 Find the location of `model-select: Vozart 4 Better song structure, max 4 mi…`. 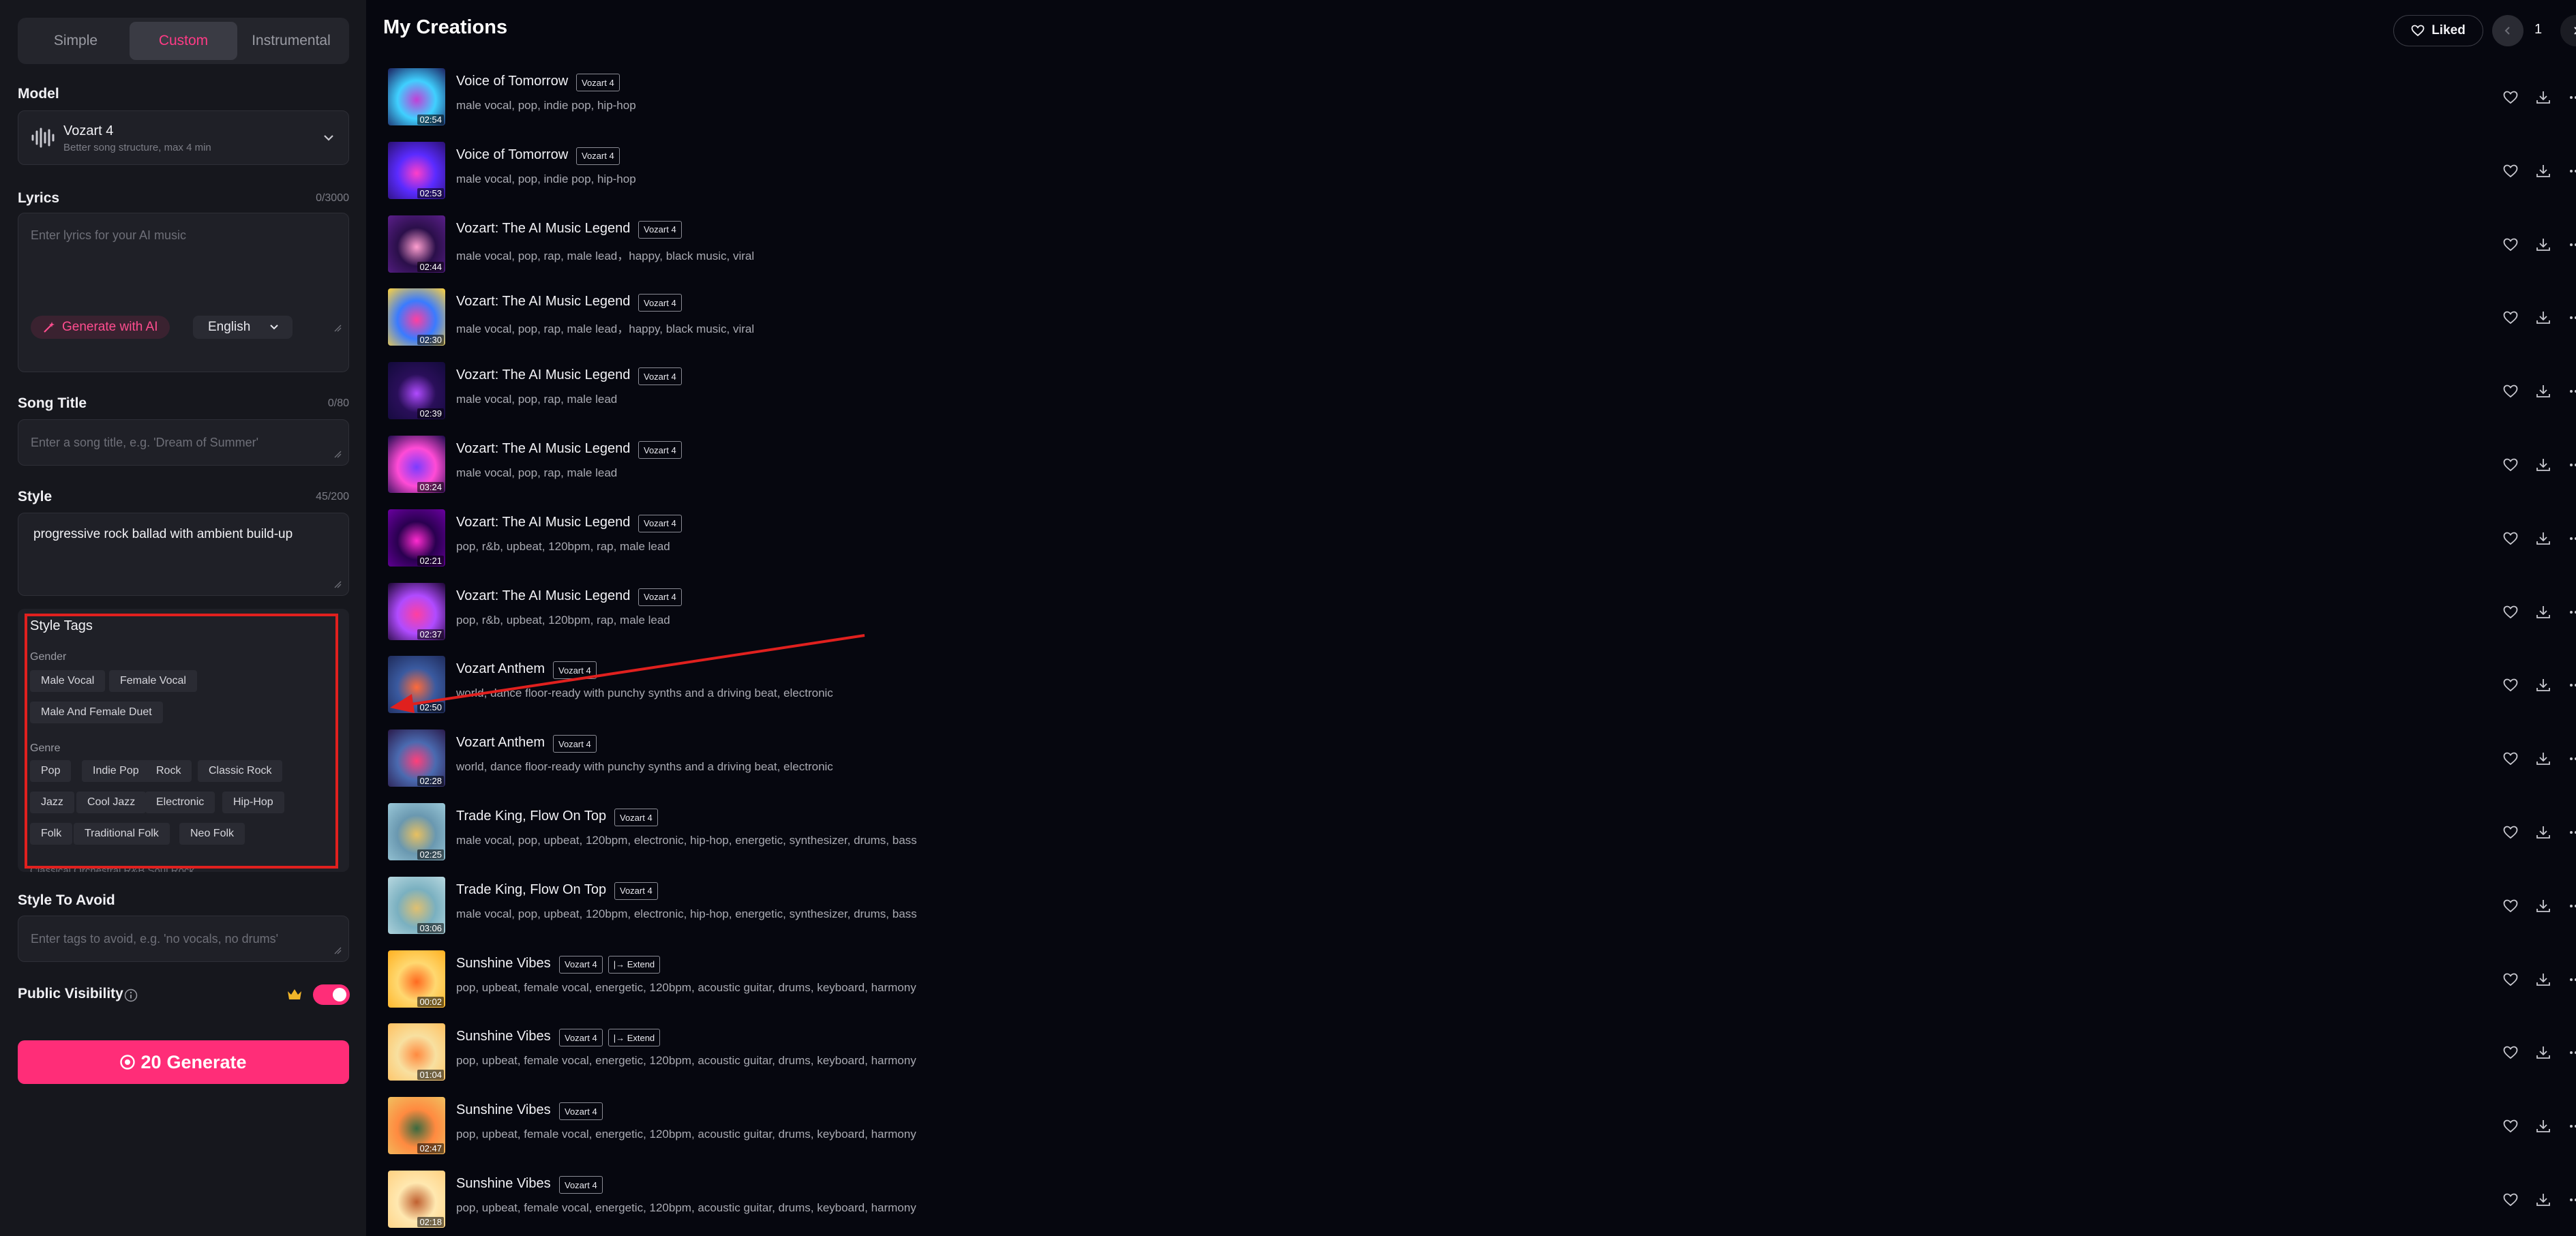

model-select: Vozart 4 Better song structure, max 4 mi… is located at coordinates (183, 137).